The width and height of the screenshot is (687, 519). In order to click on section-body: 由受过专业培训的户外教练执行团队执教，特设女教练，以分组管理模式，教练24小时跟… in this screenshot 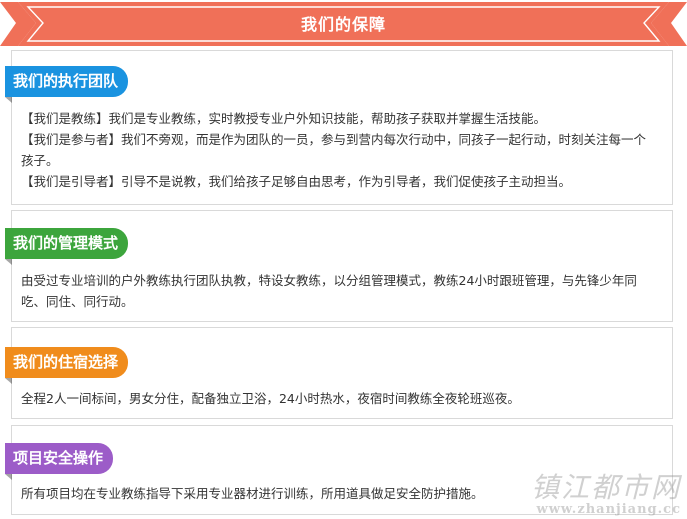, I will do `click(339, 291)`.